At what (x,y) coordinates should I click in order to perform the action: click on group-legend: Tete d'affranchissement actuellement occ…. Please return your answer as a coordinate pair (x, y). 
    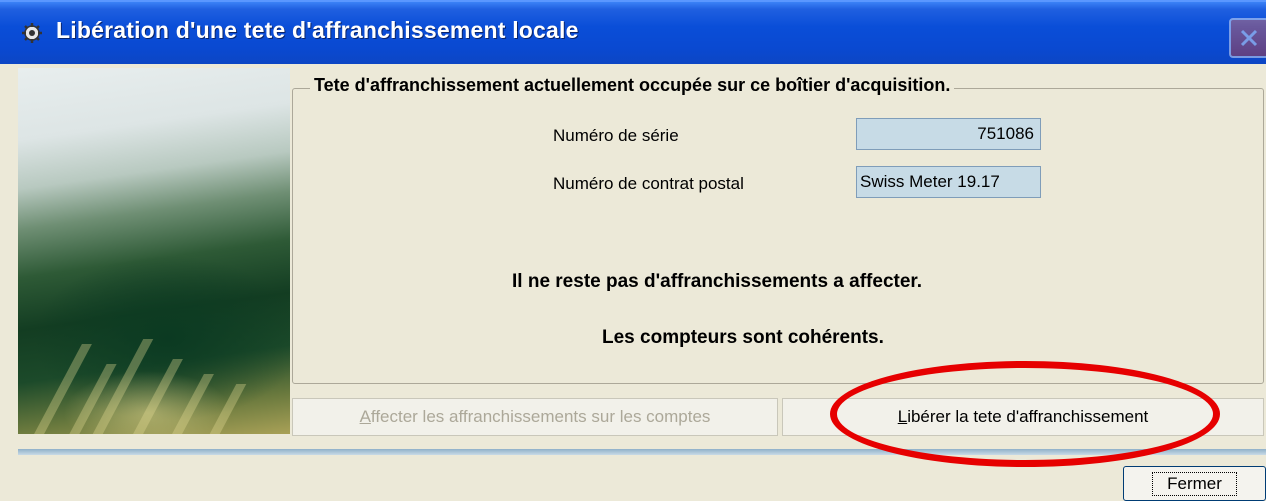
    Looking at the image, I should click on (632, 85).